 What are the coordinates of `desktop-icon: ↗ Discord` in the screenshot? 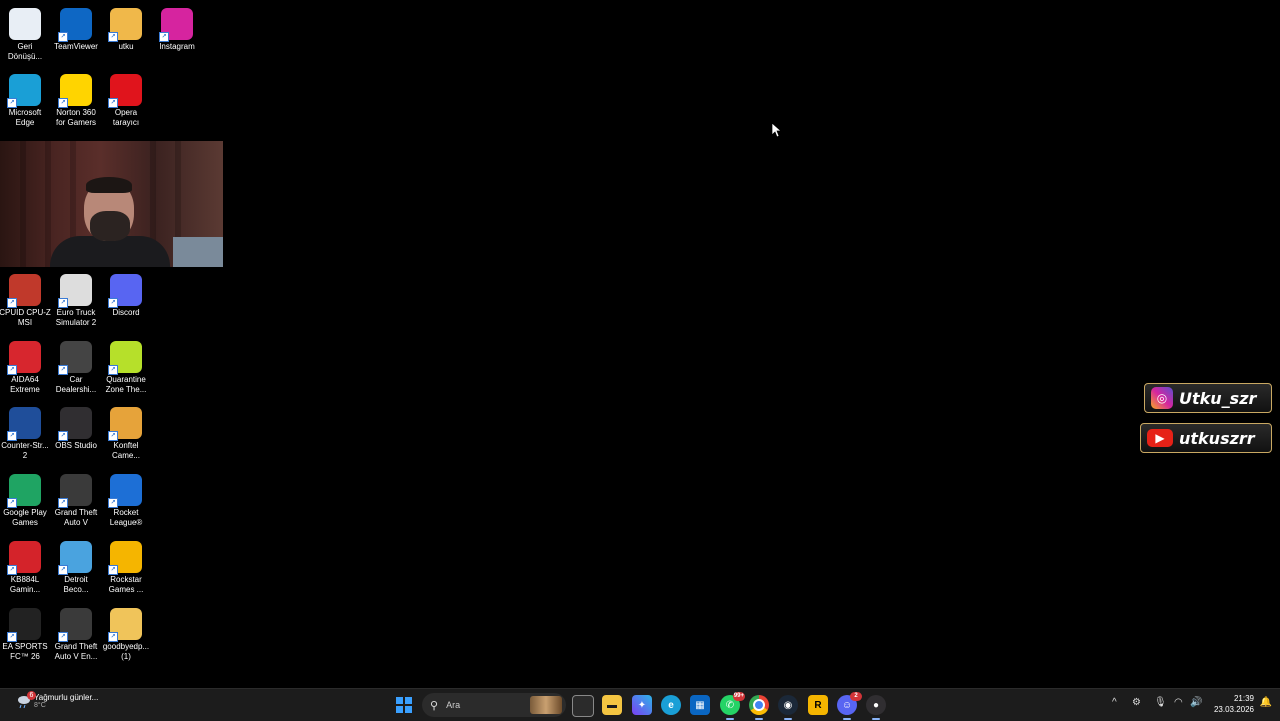 It's located at (126, 296).